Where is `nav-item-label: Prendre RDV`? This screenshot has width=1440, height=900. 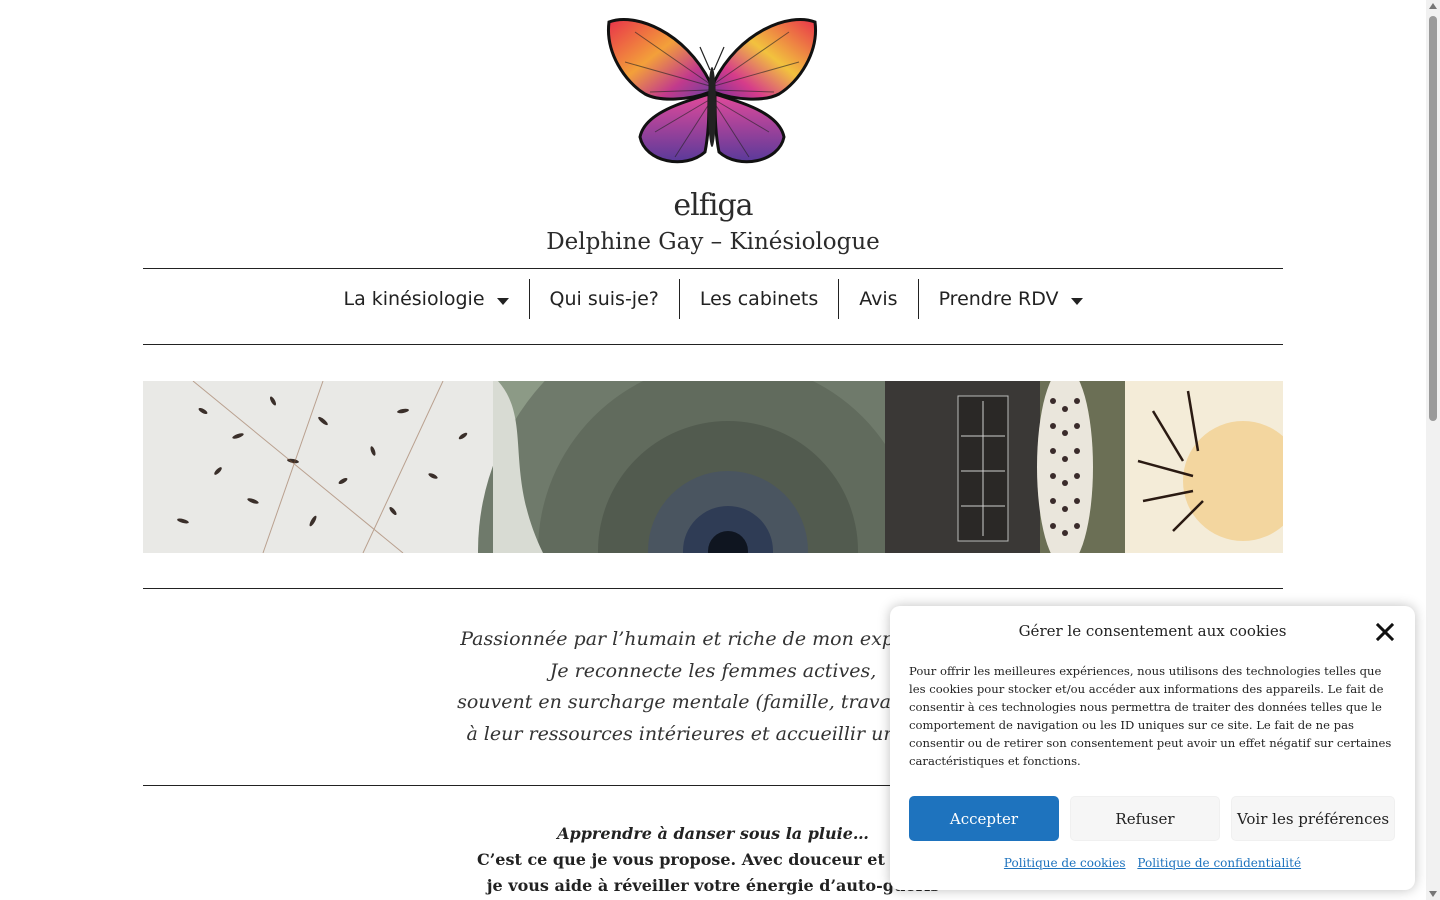 nav-item-label: Prendre RDV is located at coordinates (998, 299).